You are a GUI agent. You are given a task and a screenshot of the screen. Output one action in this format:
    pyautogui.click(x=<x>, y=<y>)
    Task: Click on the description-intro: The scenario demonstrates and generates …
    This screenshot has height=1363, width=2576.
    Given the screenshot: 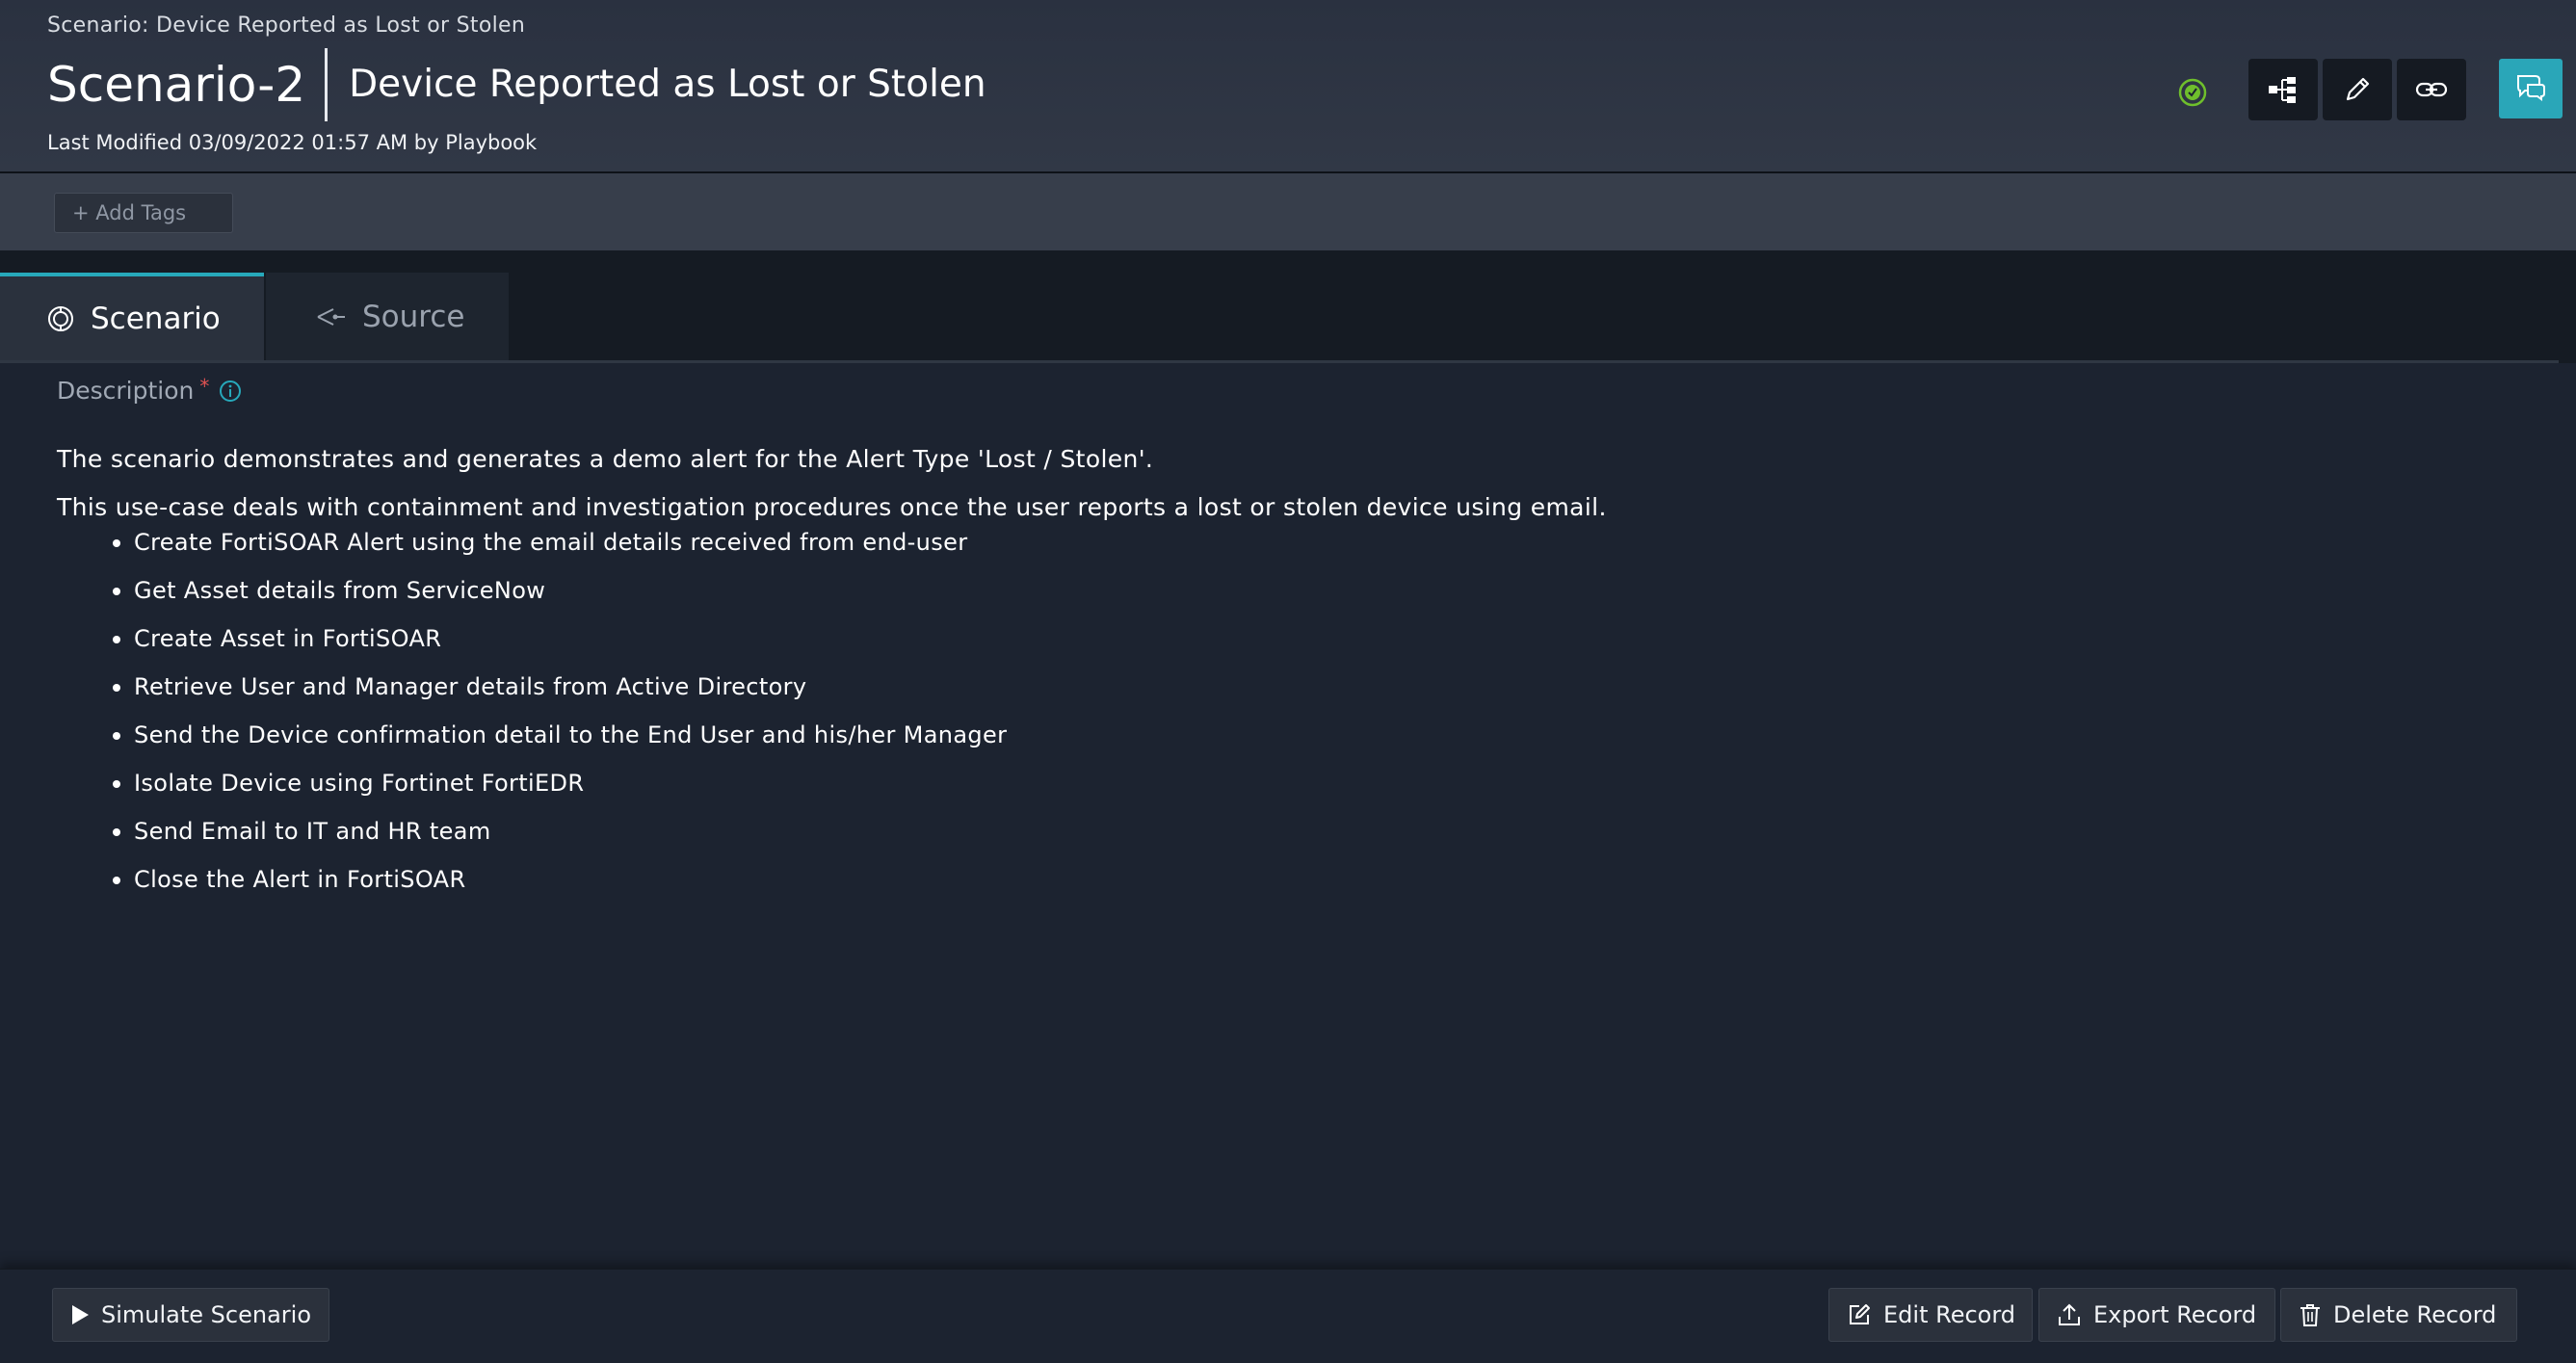 What is the action you would take?
    pyautogui.click(x=605, y=459)
    